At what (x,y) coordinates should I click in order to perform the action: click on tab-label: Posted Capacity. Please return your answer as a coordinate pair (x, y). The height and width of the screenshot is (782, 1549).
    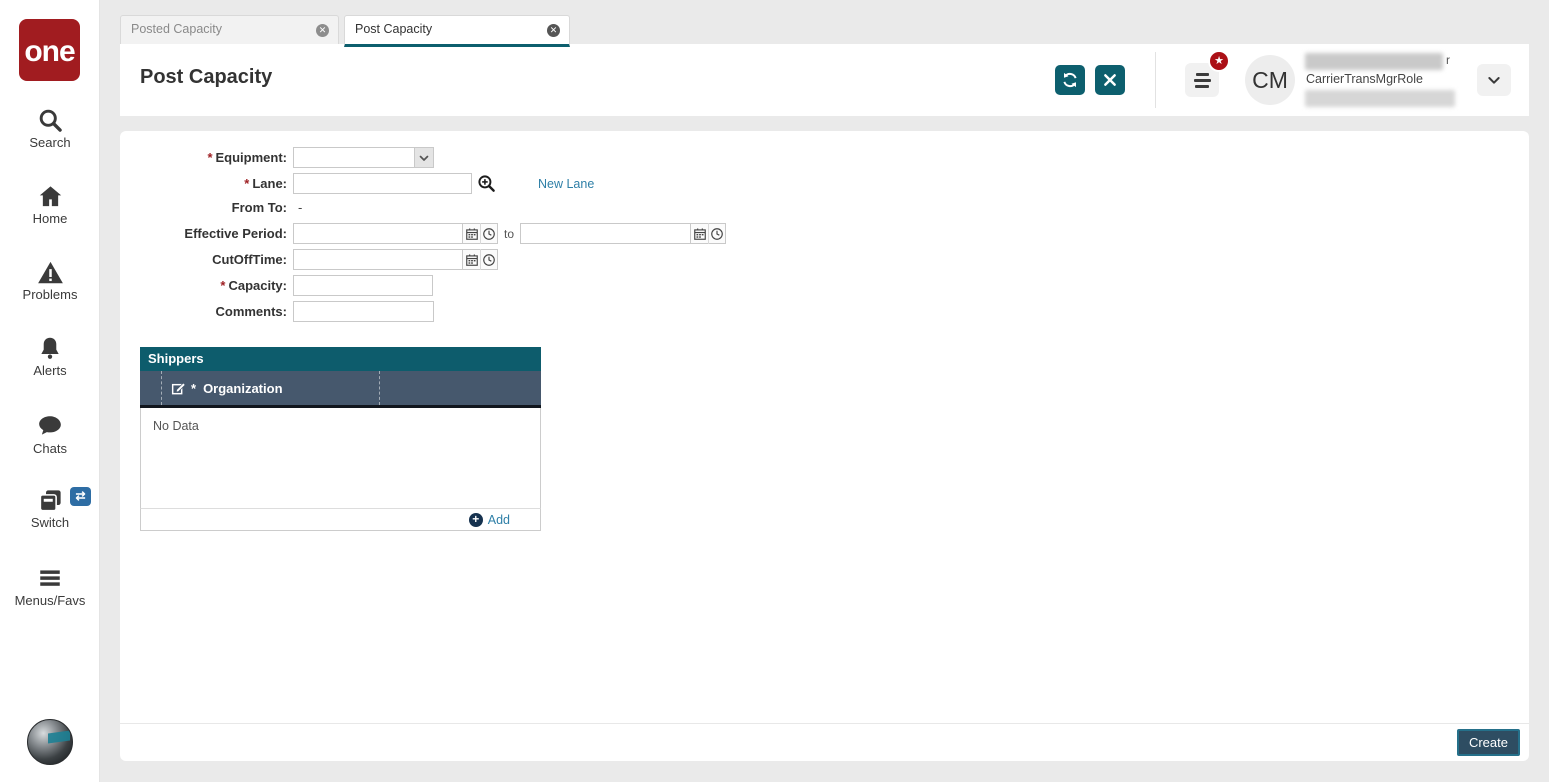
    Looking at the image, I should click on (177, 29).